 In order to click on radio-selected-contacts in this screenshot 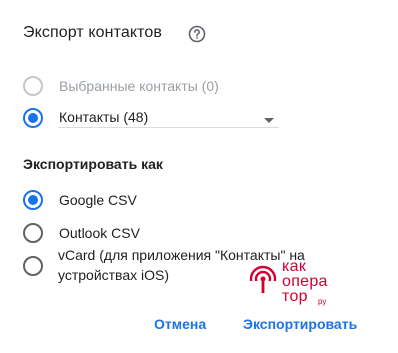, I will do `click(33, 86)`.